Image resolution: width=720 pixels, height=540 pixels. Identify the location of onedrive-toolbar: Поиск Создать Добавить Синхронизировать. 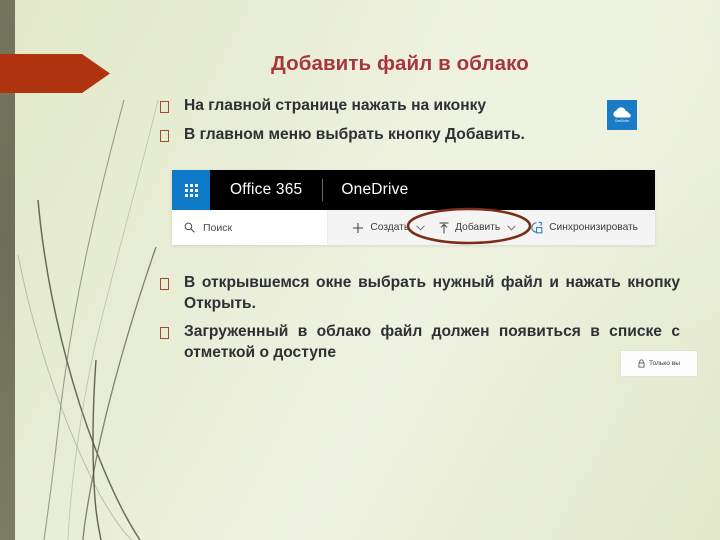
(413, 227).